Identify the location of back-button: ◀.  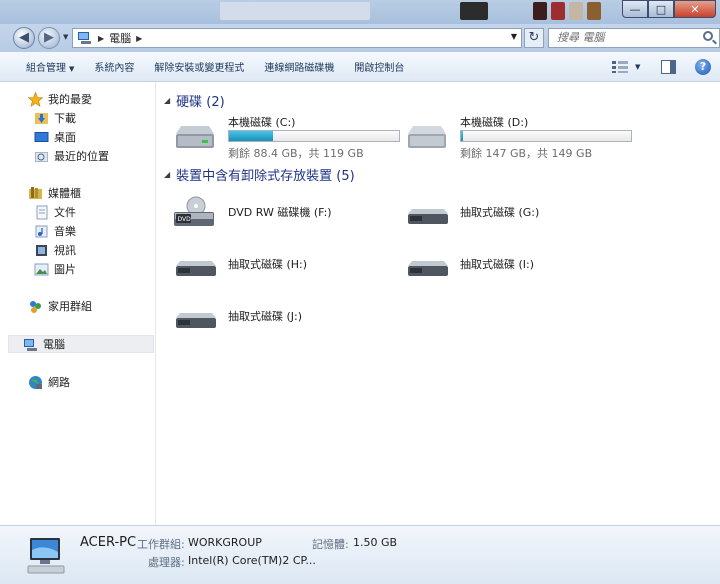
(24, 38).